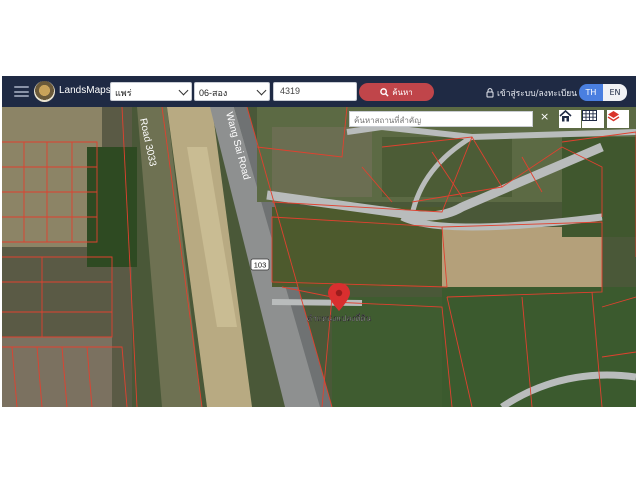 This screenshot has width=640, height=480. What do you see at coordinates (402, 92) in the screenshot?
I see `search-button-label: ค้นหา` at bounding box center [402, 92].